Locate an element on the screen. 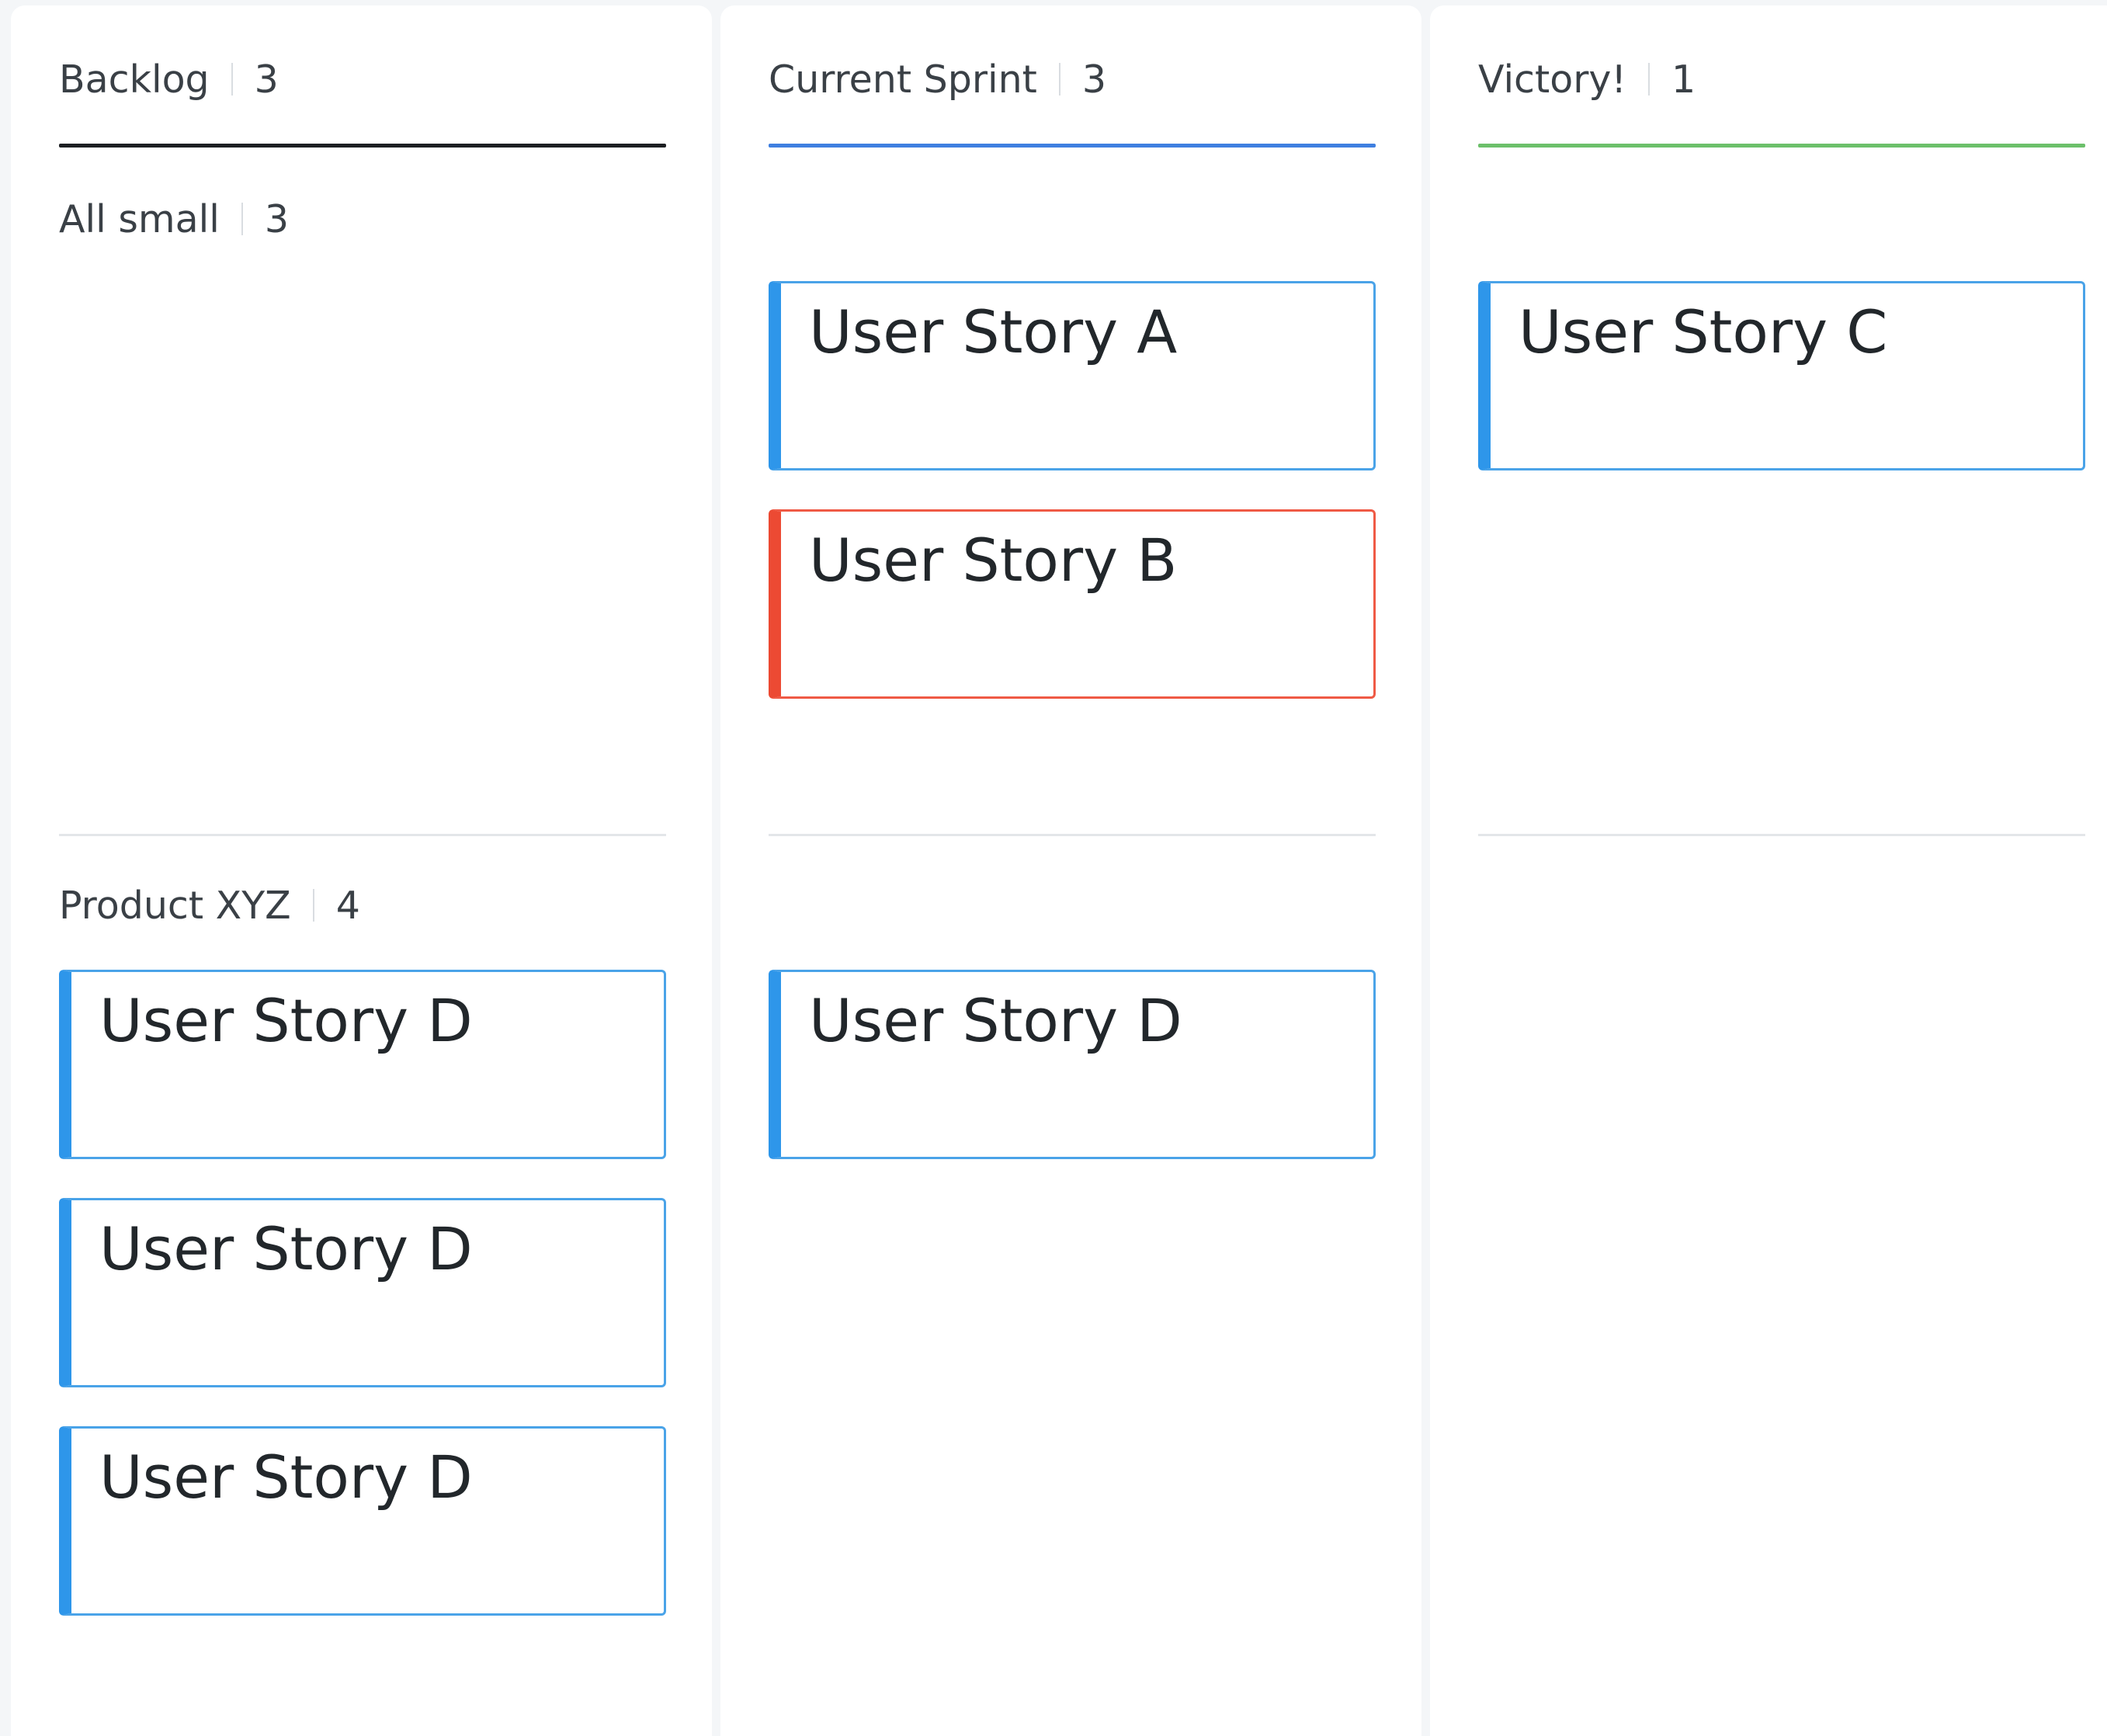 This screenshot has width=2107, height=1736. story-card: User Story A is located at coordinates (1072, 375).